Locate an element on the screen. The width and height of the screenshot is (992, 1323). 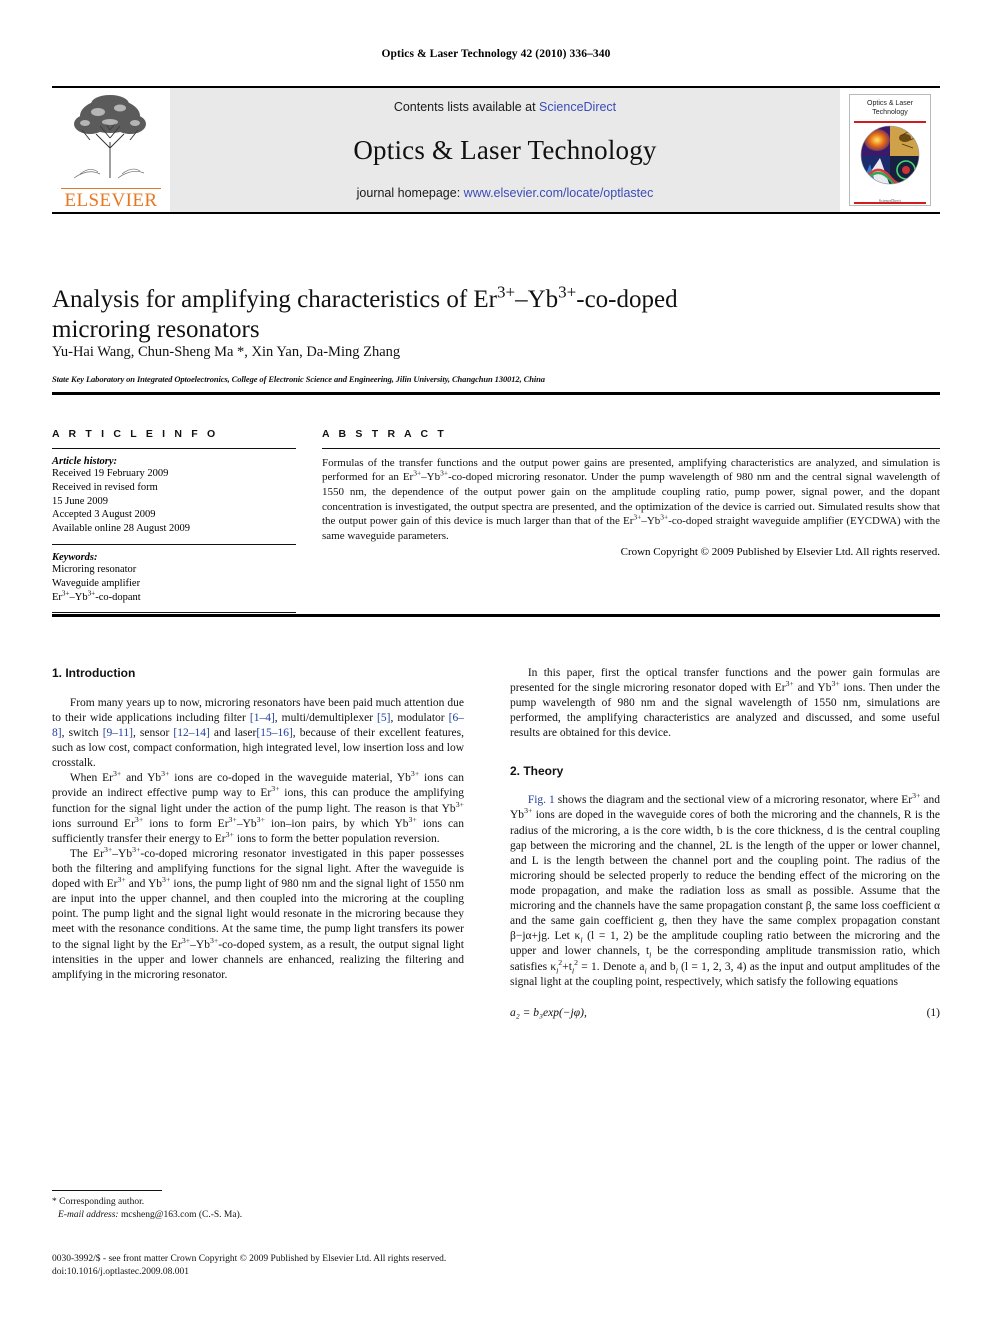
p2-g: ions to form Er is located at coordinates (186, 823).